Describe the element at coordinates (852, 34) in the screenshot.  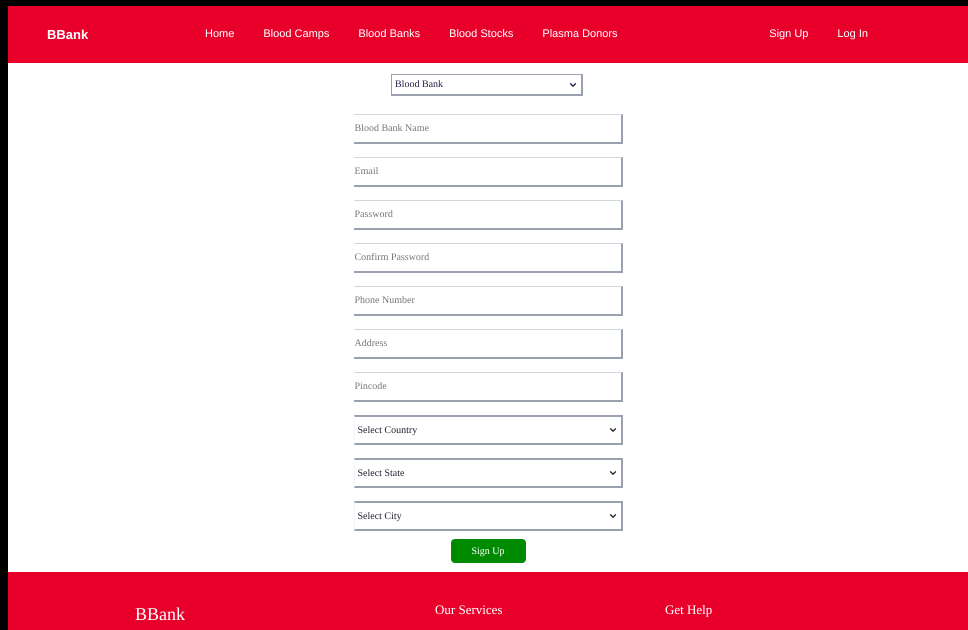
I see `nav-link: Log In` at that location.